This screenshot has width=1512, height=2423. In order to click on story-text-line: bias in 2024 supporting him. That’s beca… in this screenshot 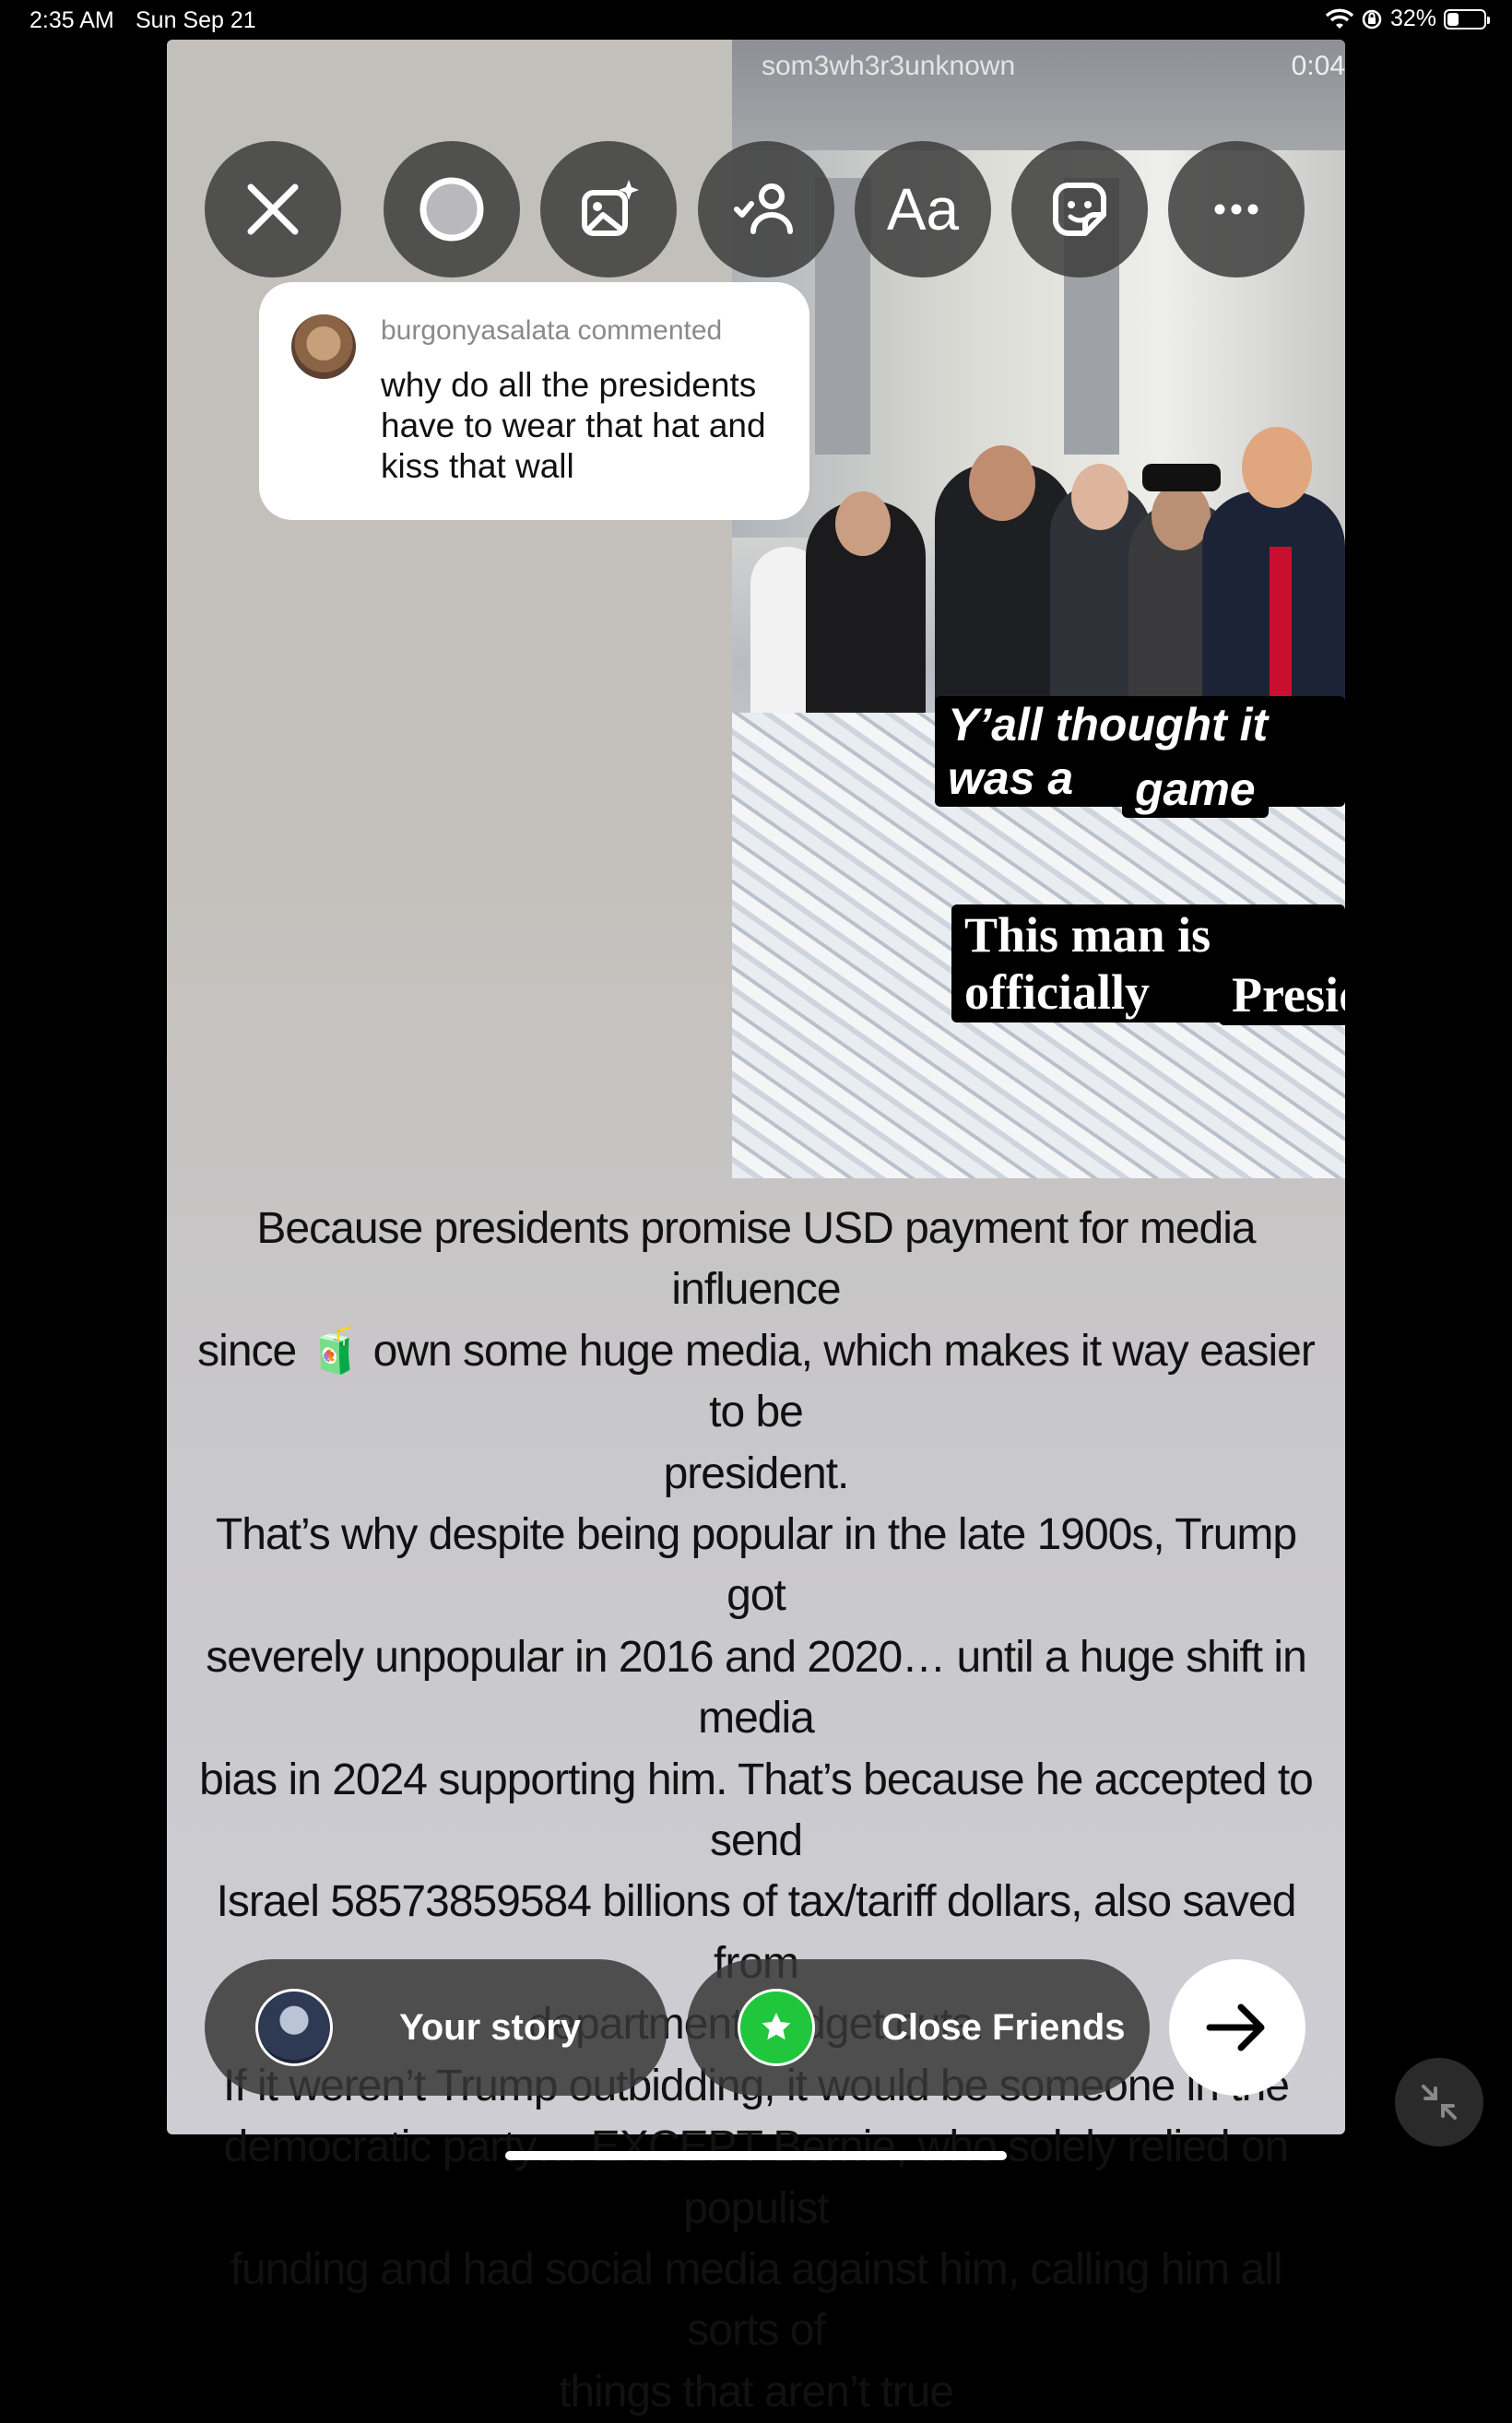, I will do `click(756, 1811)`.